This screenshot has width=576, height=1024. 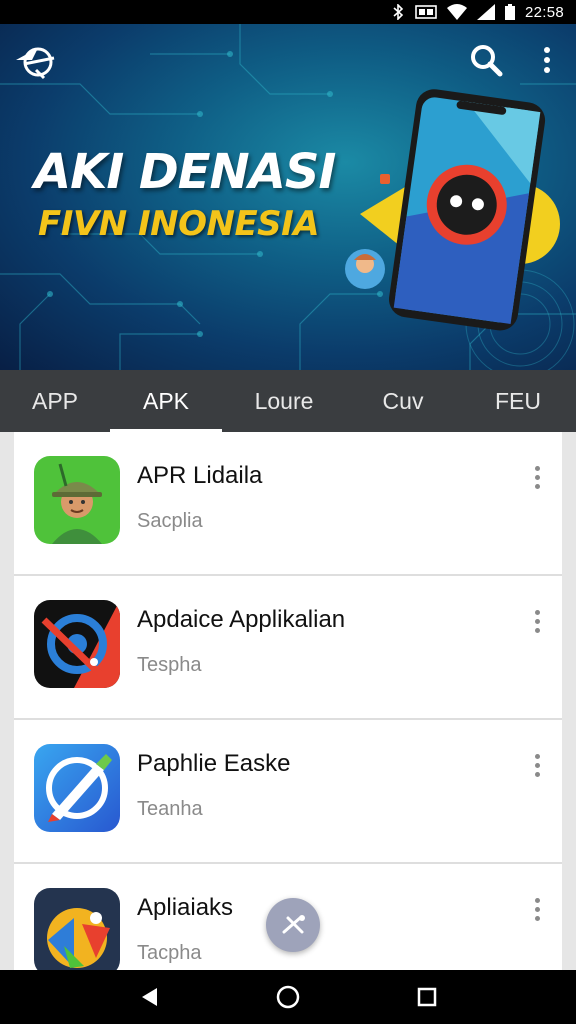 I want to click on app-subtitle: Sacplia, so click(x=170, y=521).